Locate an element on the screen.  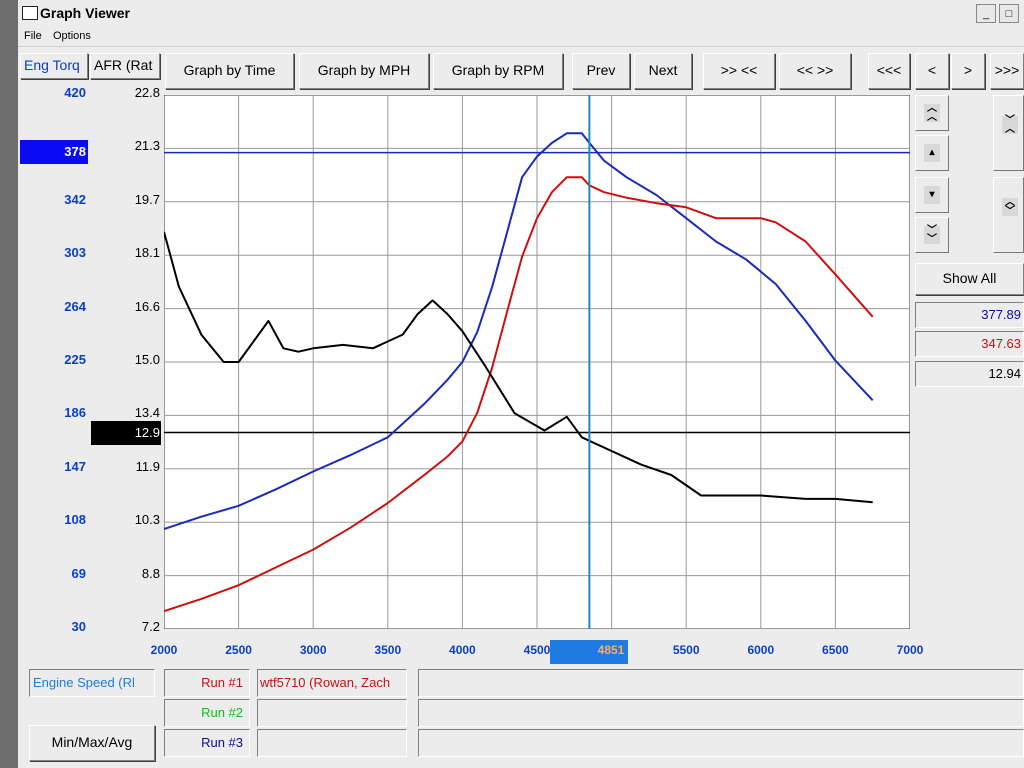
first-button: <<< is located at coordinates (889, 71).